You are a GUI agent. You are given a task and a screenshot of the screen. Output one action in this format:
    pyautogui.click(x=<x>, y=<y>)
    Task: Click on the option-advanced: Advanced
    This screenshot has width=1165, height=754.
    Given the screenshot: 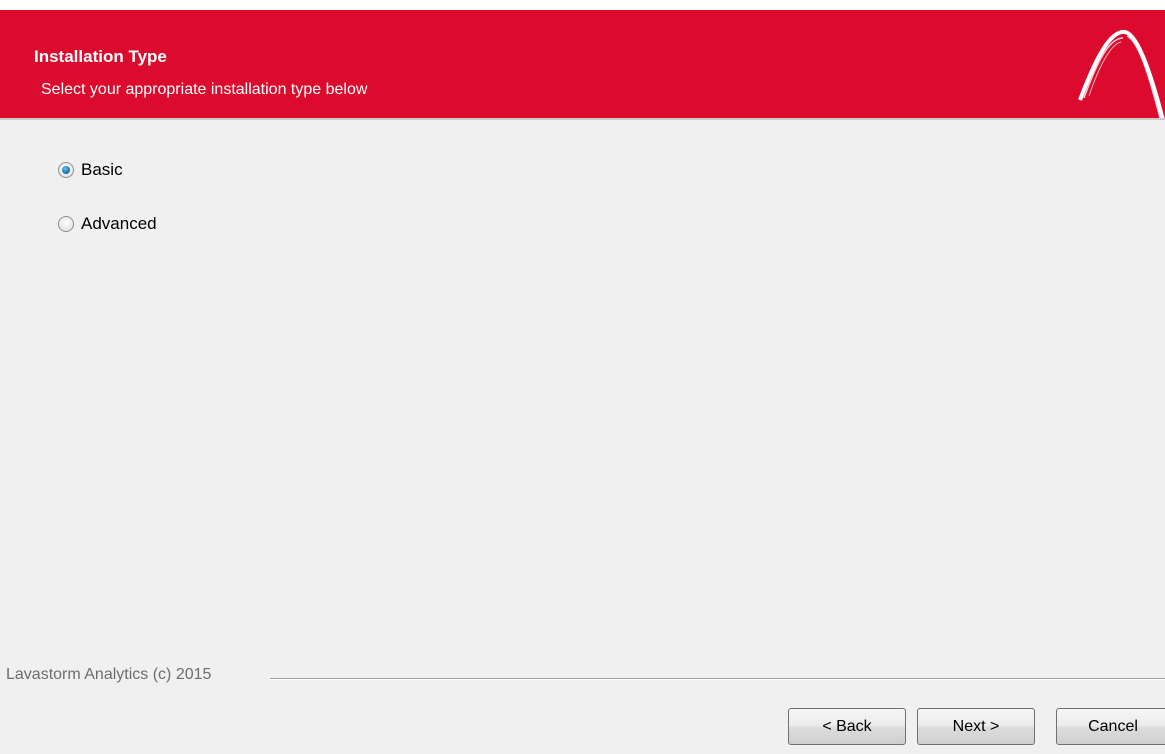 What is the action you would take?
    pyautogui.click(x=107, y=224)
    